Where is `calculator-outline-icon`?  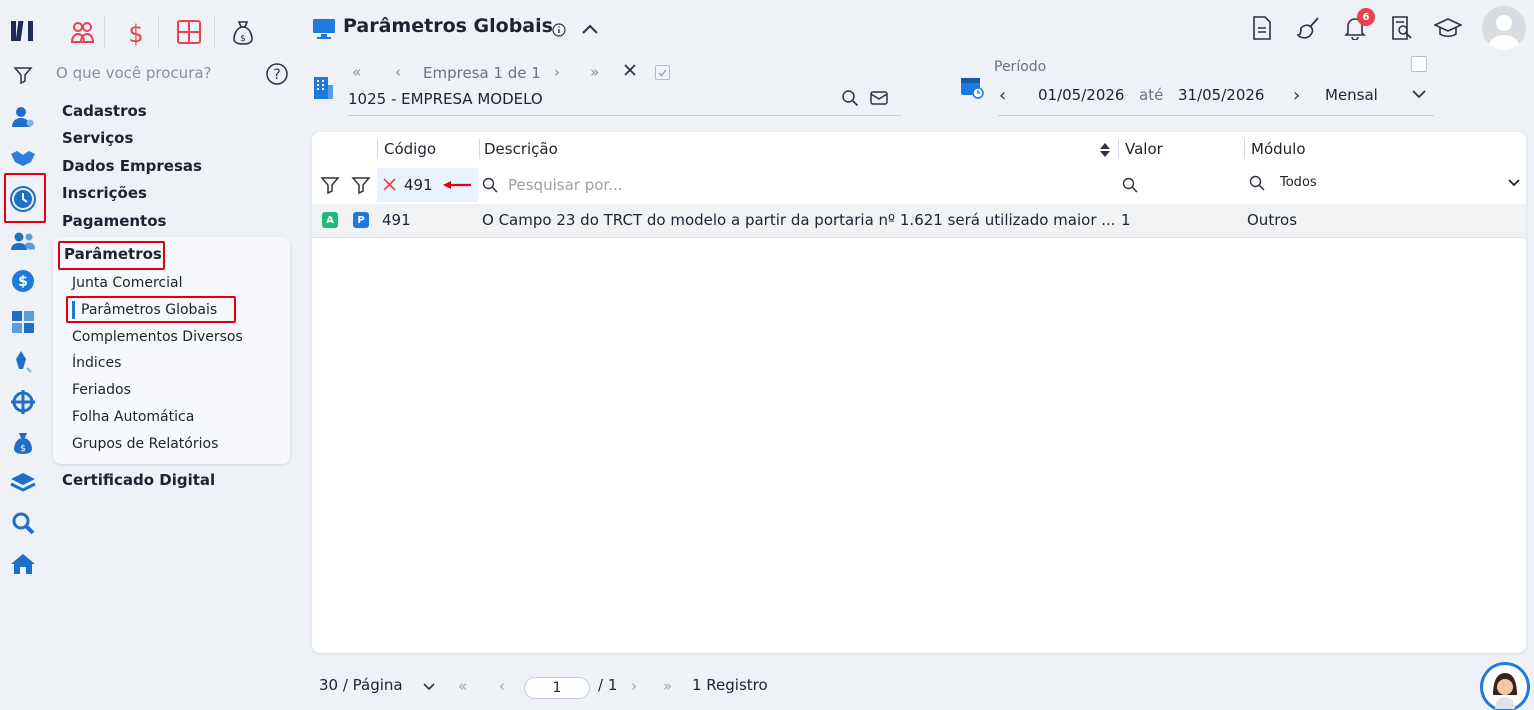 calculator-outline-icon is located at coordinates (189, 32).